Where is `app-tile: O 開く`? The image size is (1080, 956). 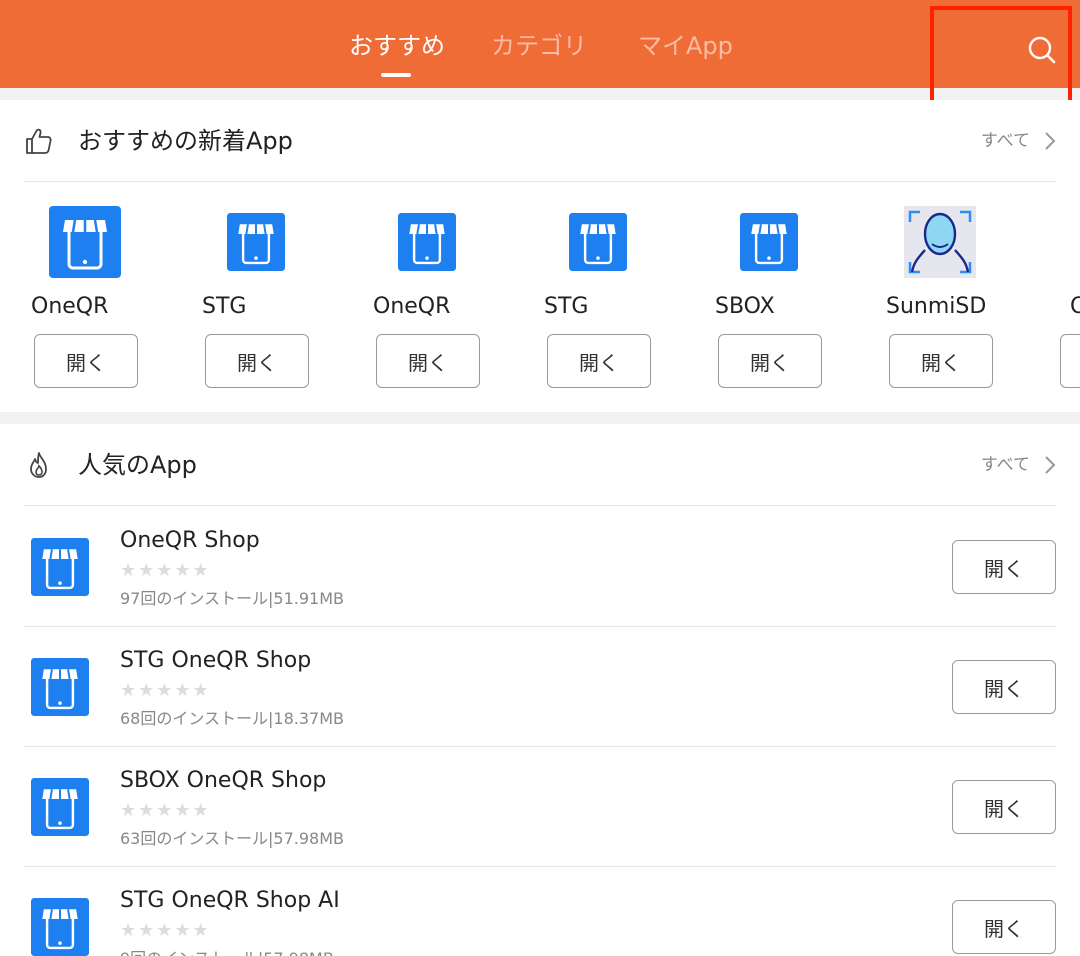 app-tile: O 開く is located at coordinates (1068, 300).